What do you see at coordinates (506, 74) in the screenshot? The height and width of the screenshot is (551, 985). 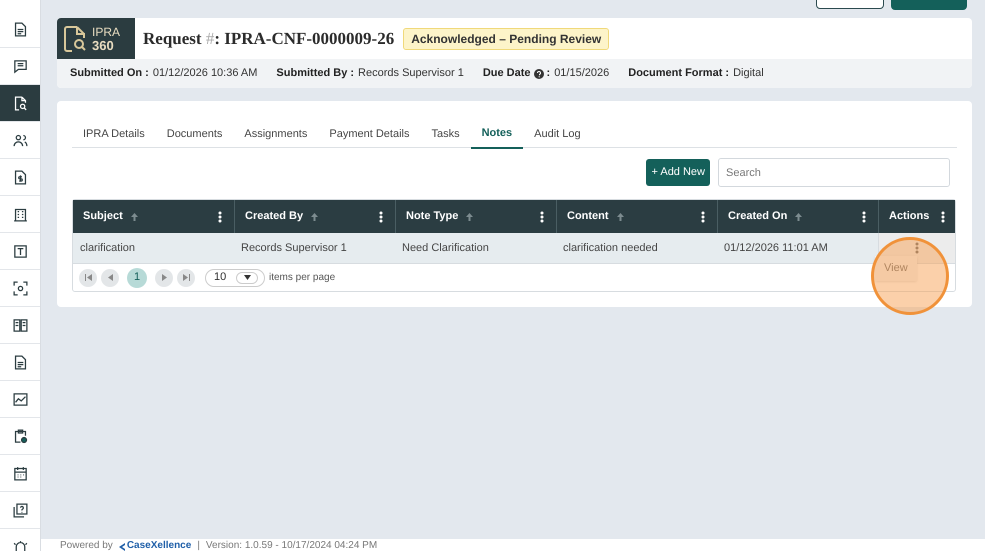 I see `field-label: Due Date` at bounding box center [506, 74].